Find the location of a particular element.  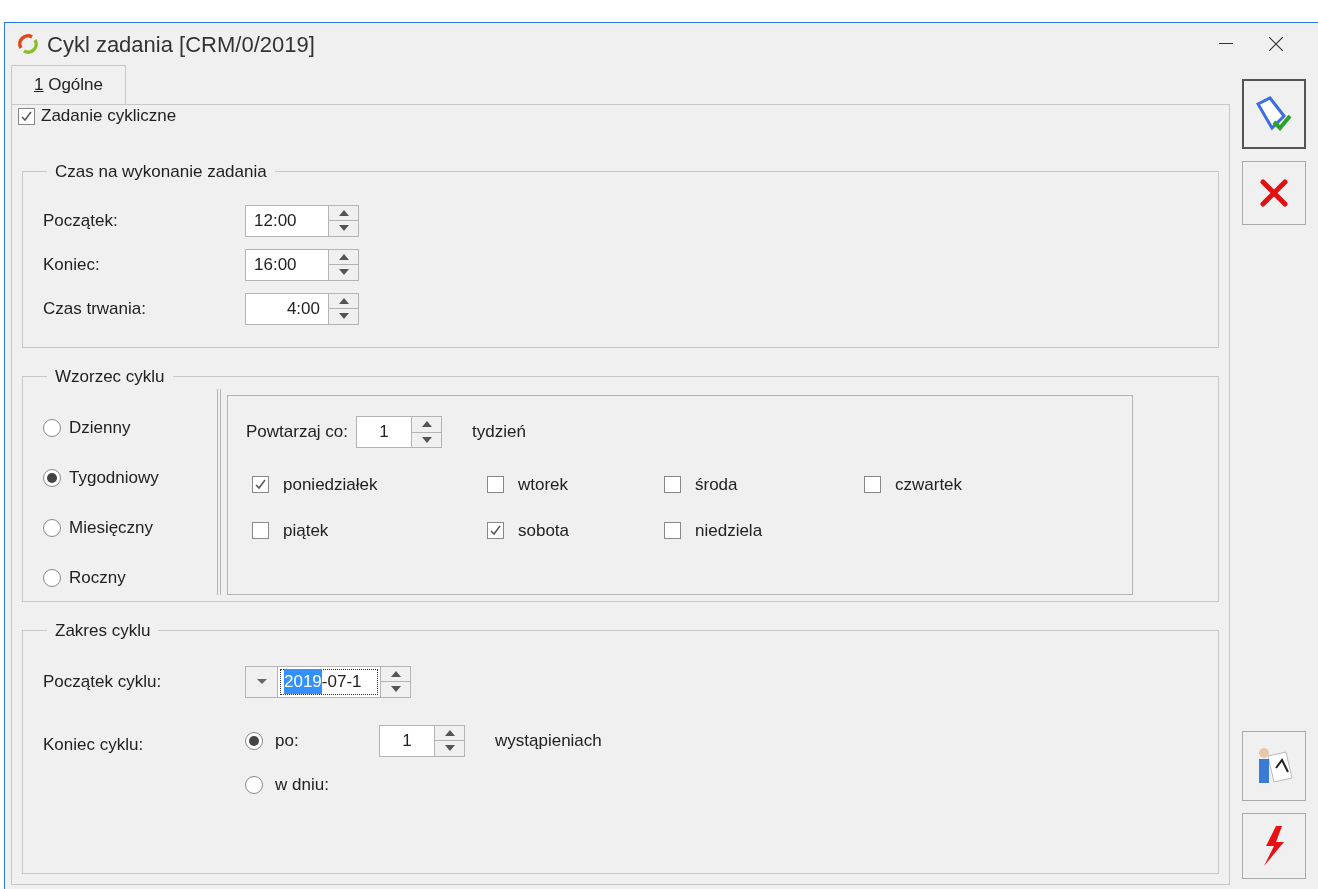

radio-label: po: is located at coordinates (287, 740).